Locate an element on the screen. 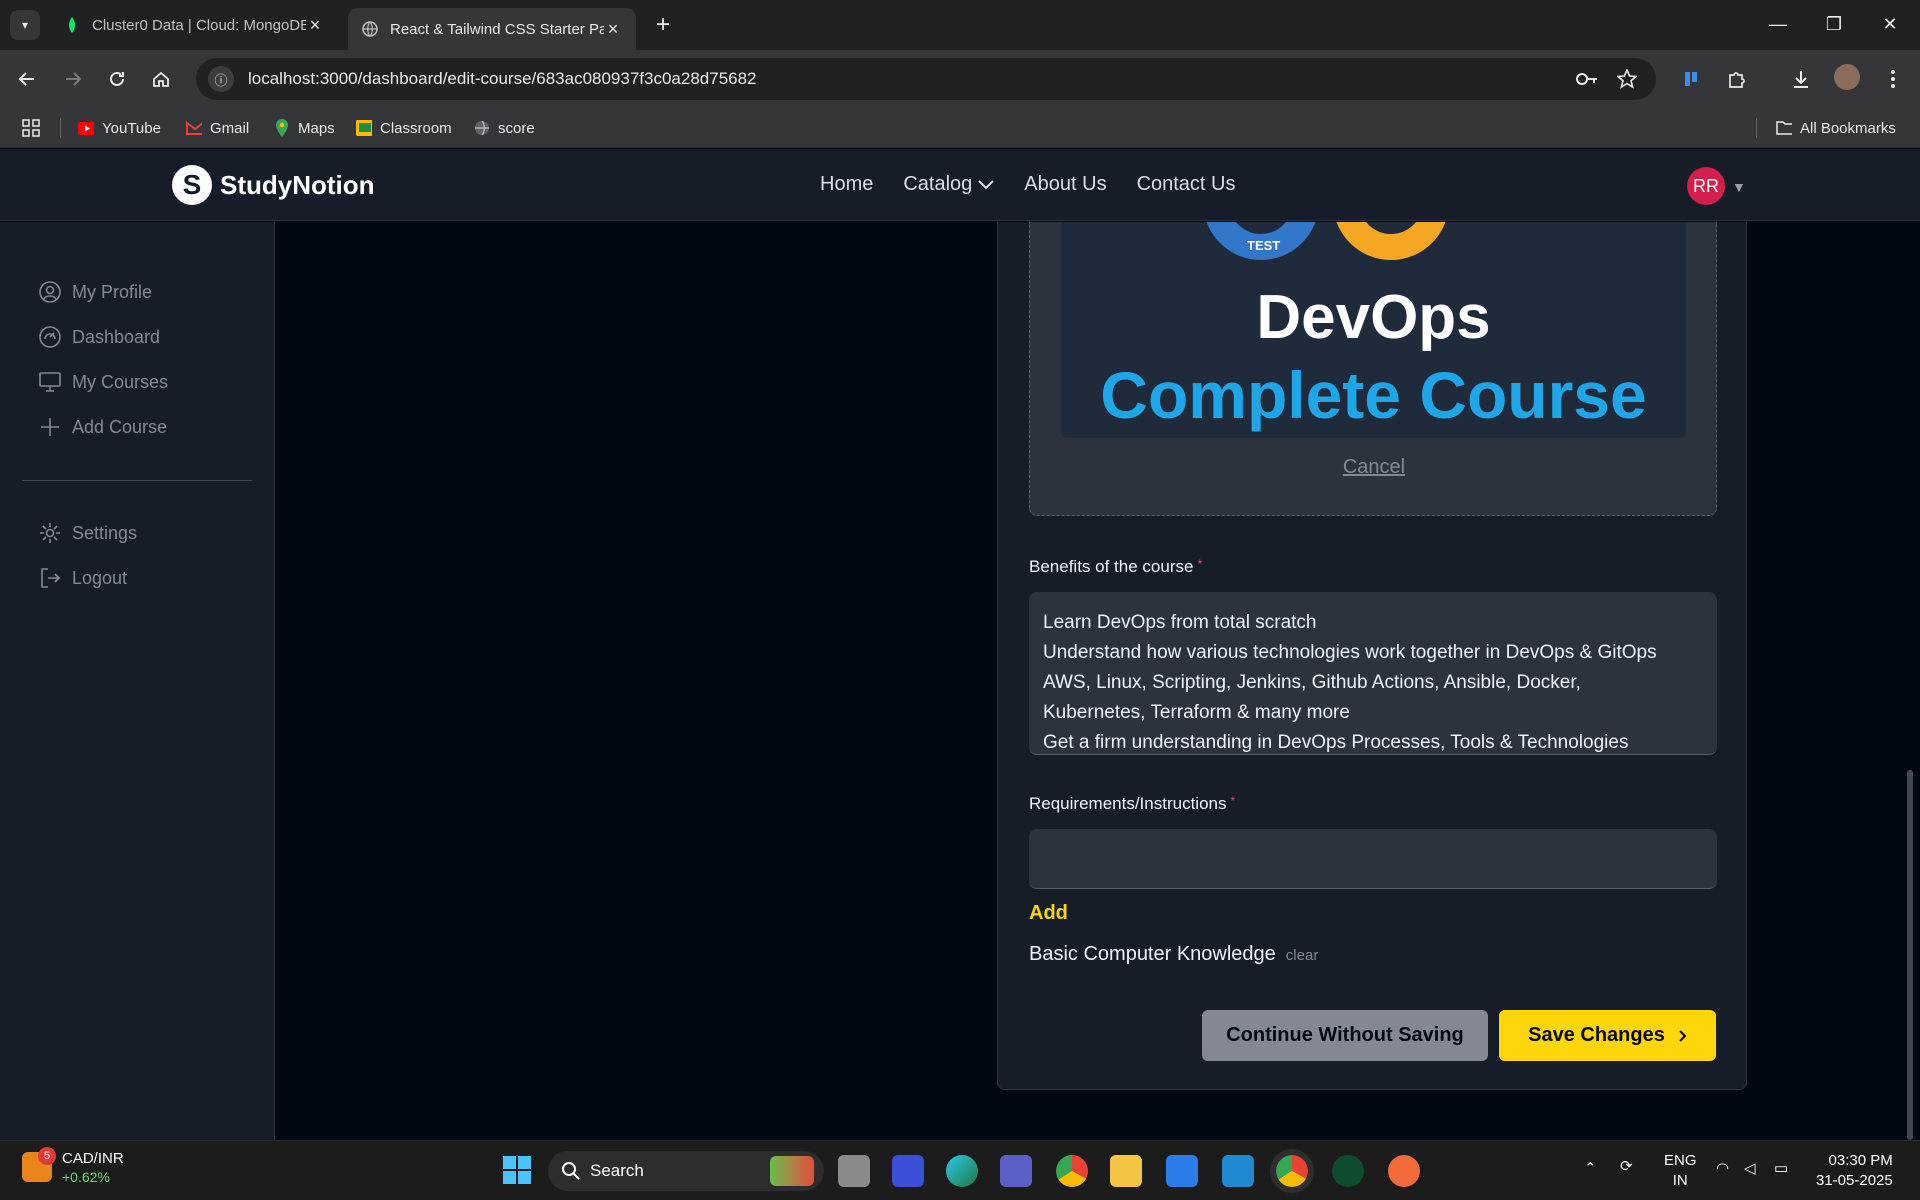  sidebar-item-label: My Profile is located at coordinates (112, 291).